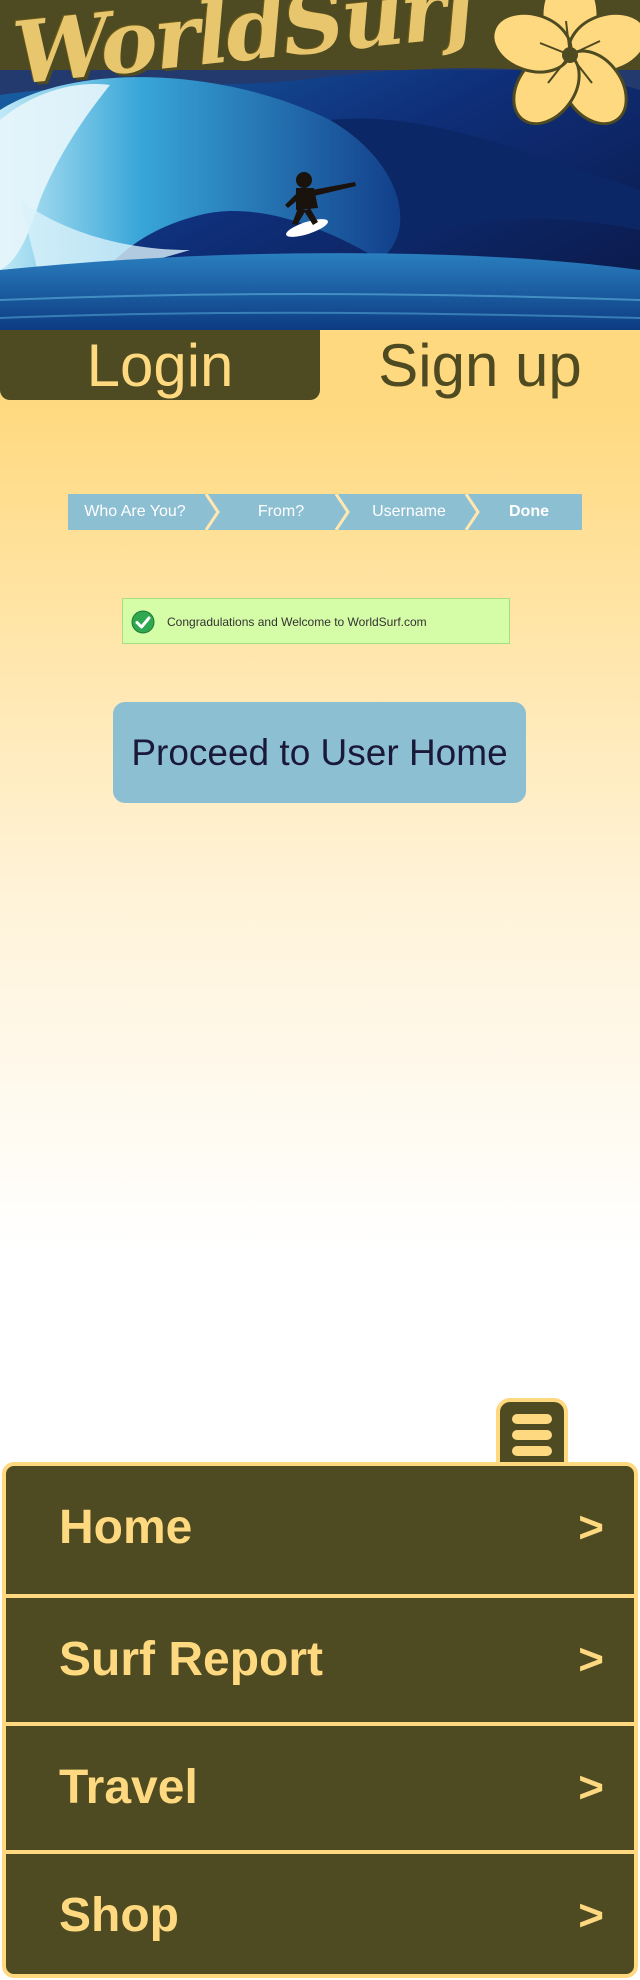 Image resolution: width=640 pixels, height=1980 pixels. What do you see at coordinates (319, 752) in the screenshot?
I see `proceed-to-user-home-button: Proceed to User Home` at bounding box center [319, 752].